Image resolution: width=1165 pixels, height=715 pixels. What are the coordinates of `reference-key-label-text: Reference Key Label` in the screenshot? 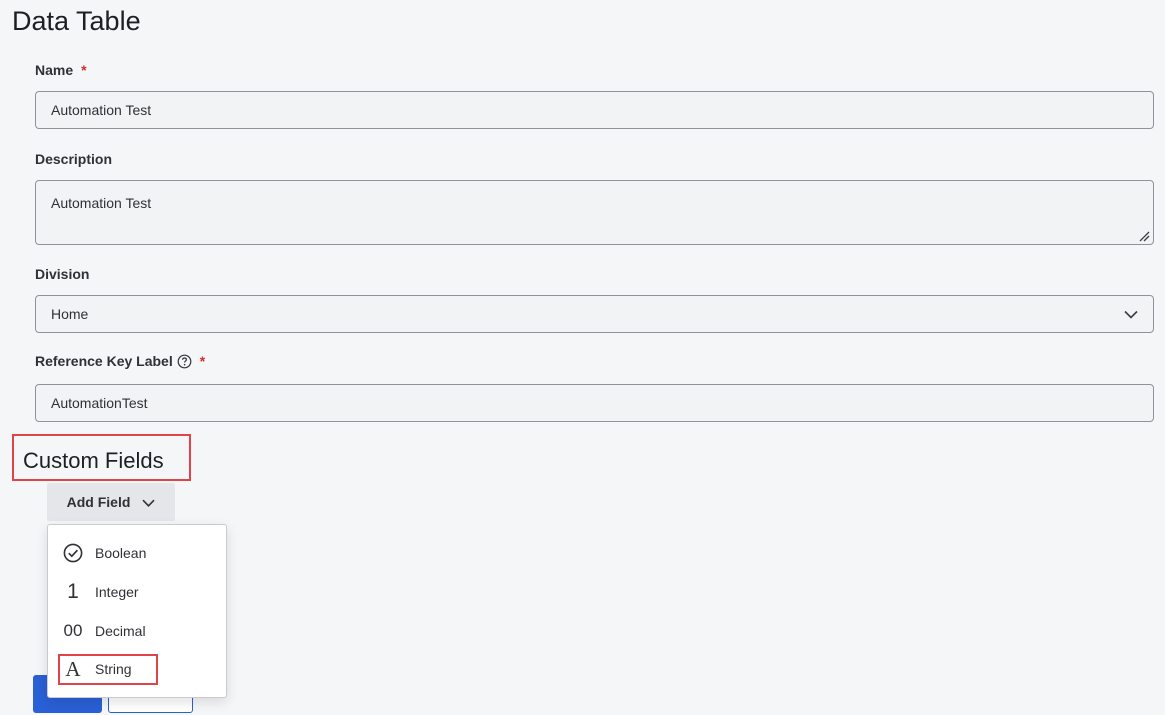 It's located at (104, 361).